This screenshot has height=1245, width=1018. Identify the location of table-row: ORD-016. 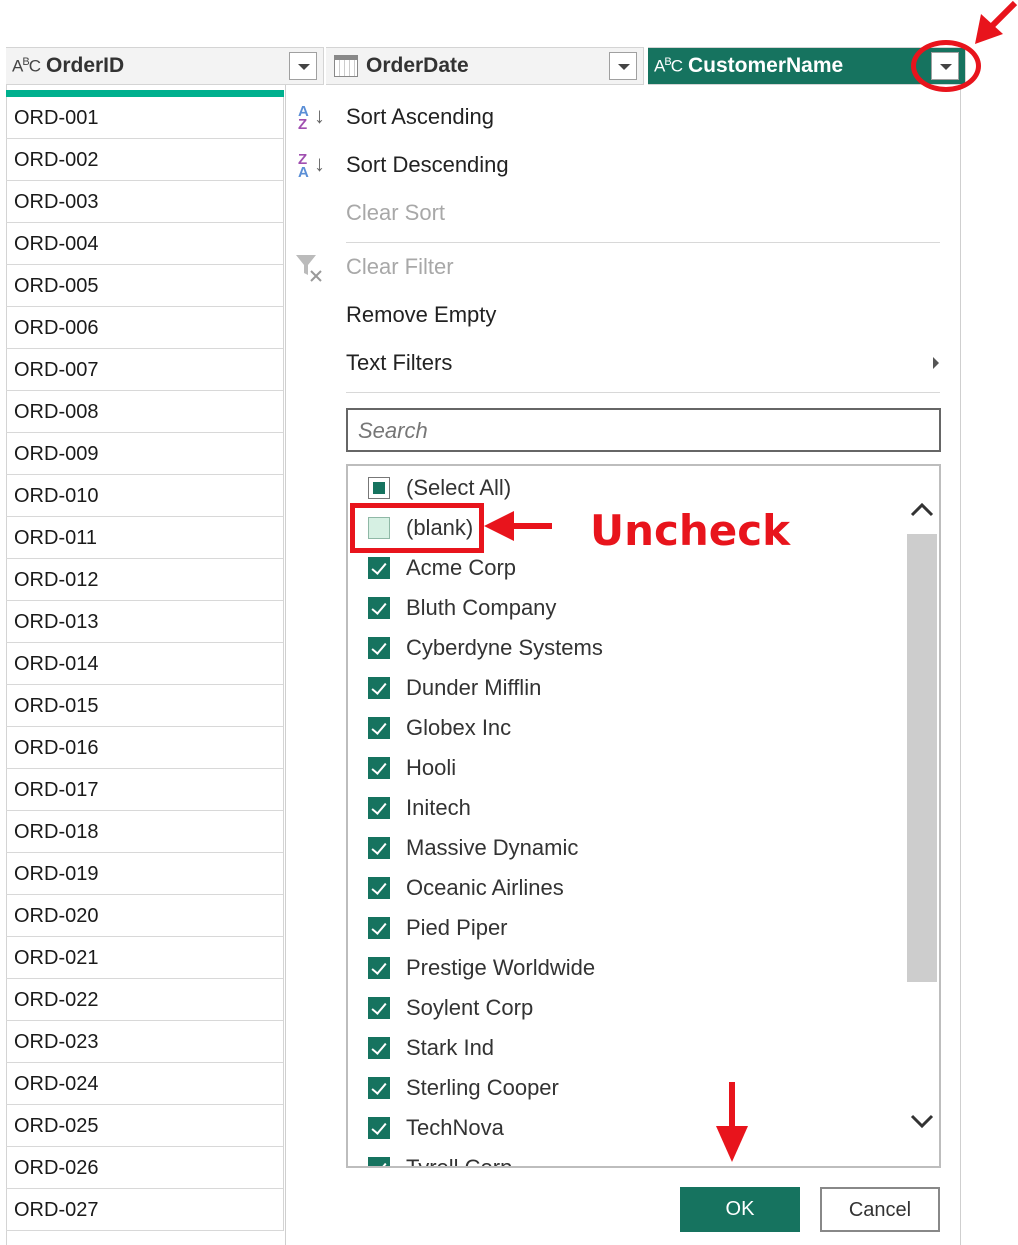
(144, 748).